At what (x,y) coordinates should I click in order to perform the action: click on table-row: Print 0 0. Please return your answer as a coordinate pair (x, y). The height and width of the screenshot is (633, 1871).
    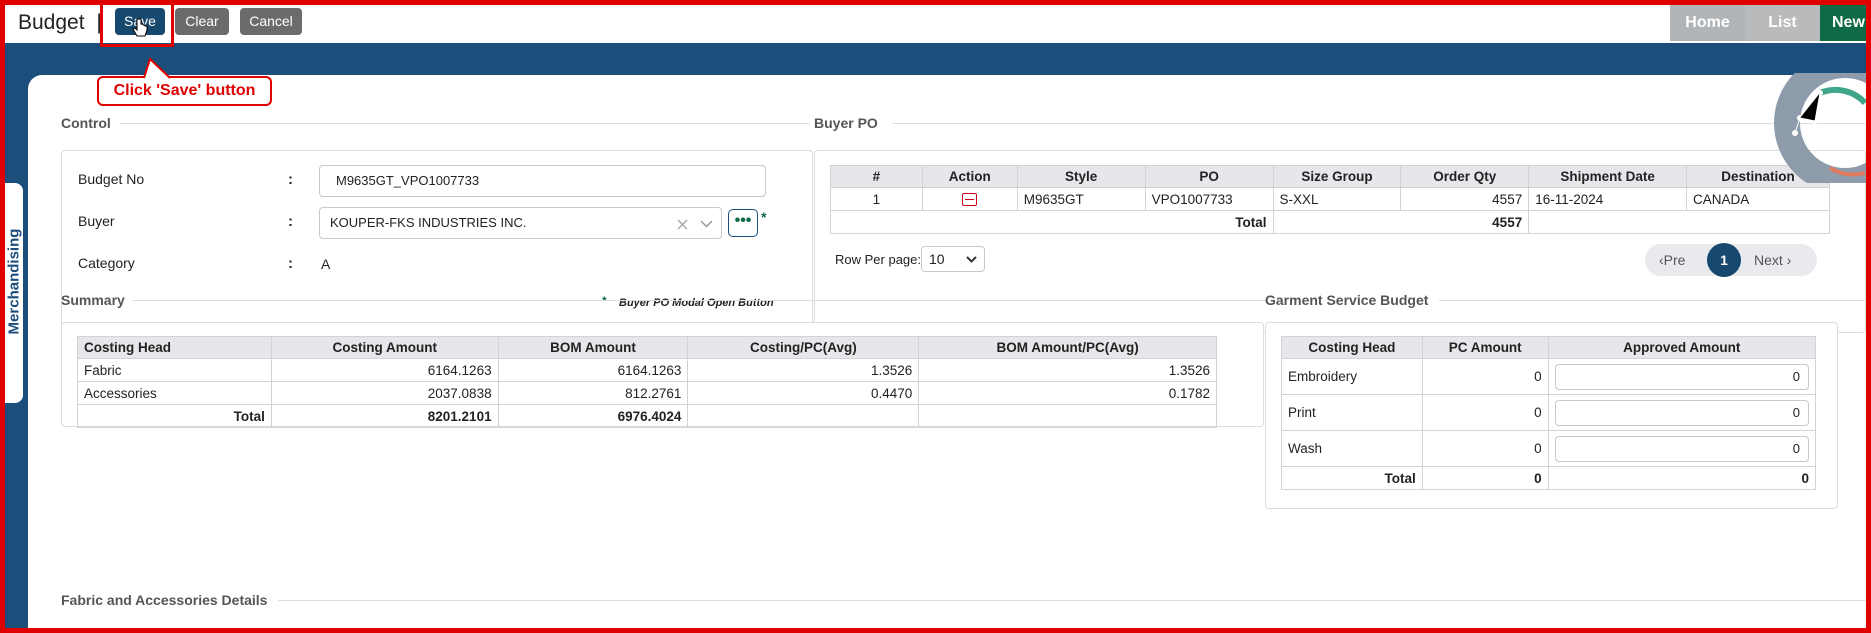
    Looking at the image, I should click on (1549, 412).